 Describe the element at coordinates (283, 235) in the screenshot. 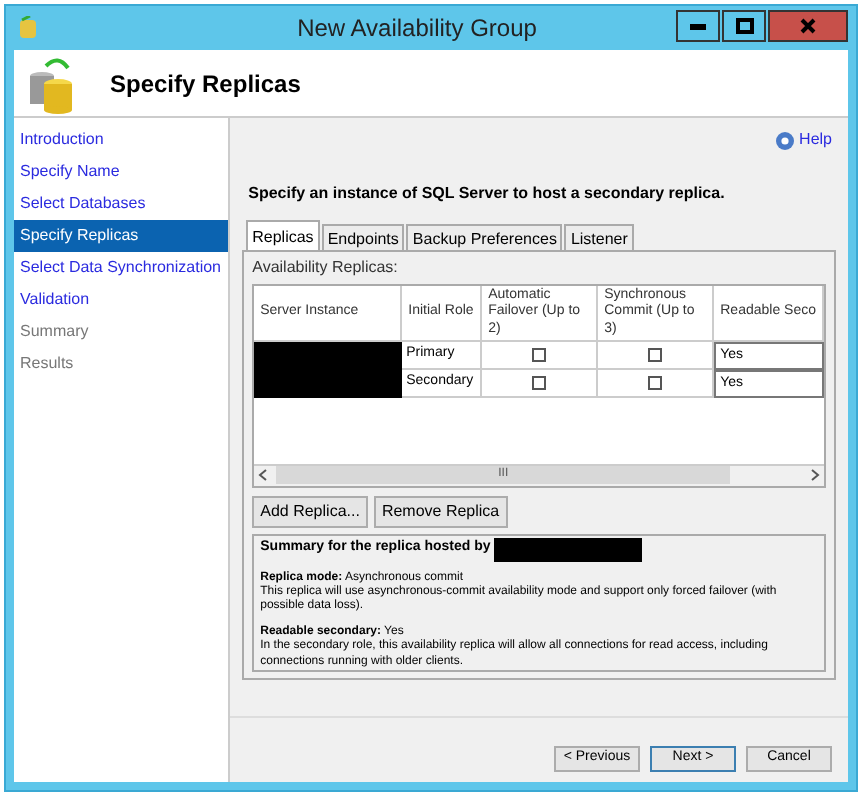

I see `tab: Replicas` at that location.